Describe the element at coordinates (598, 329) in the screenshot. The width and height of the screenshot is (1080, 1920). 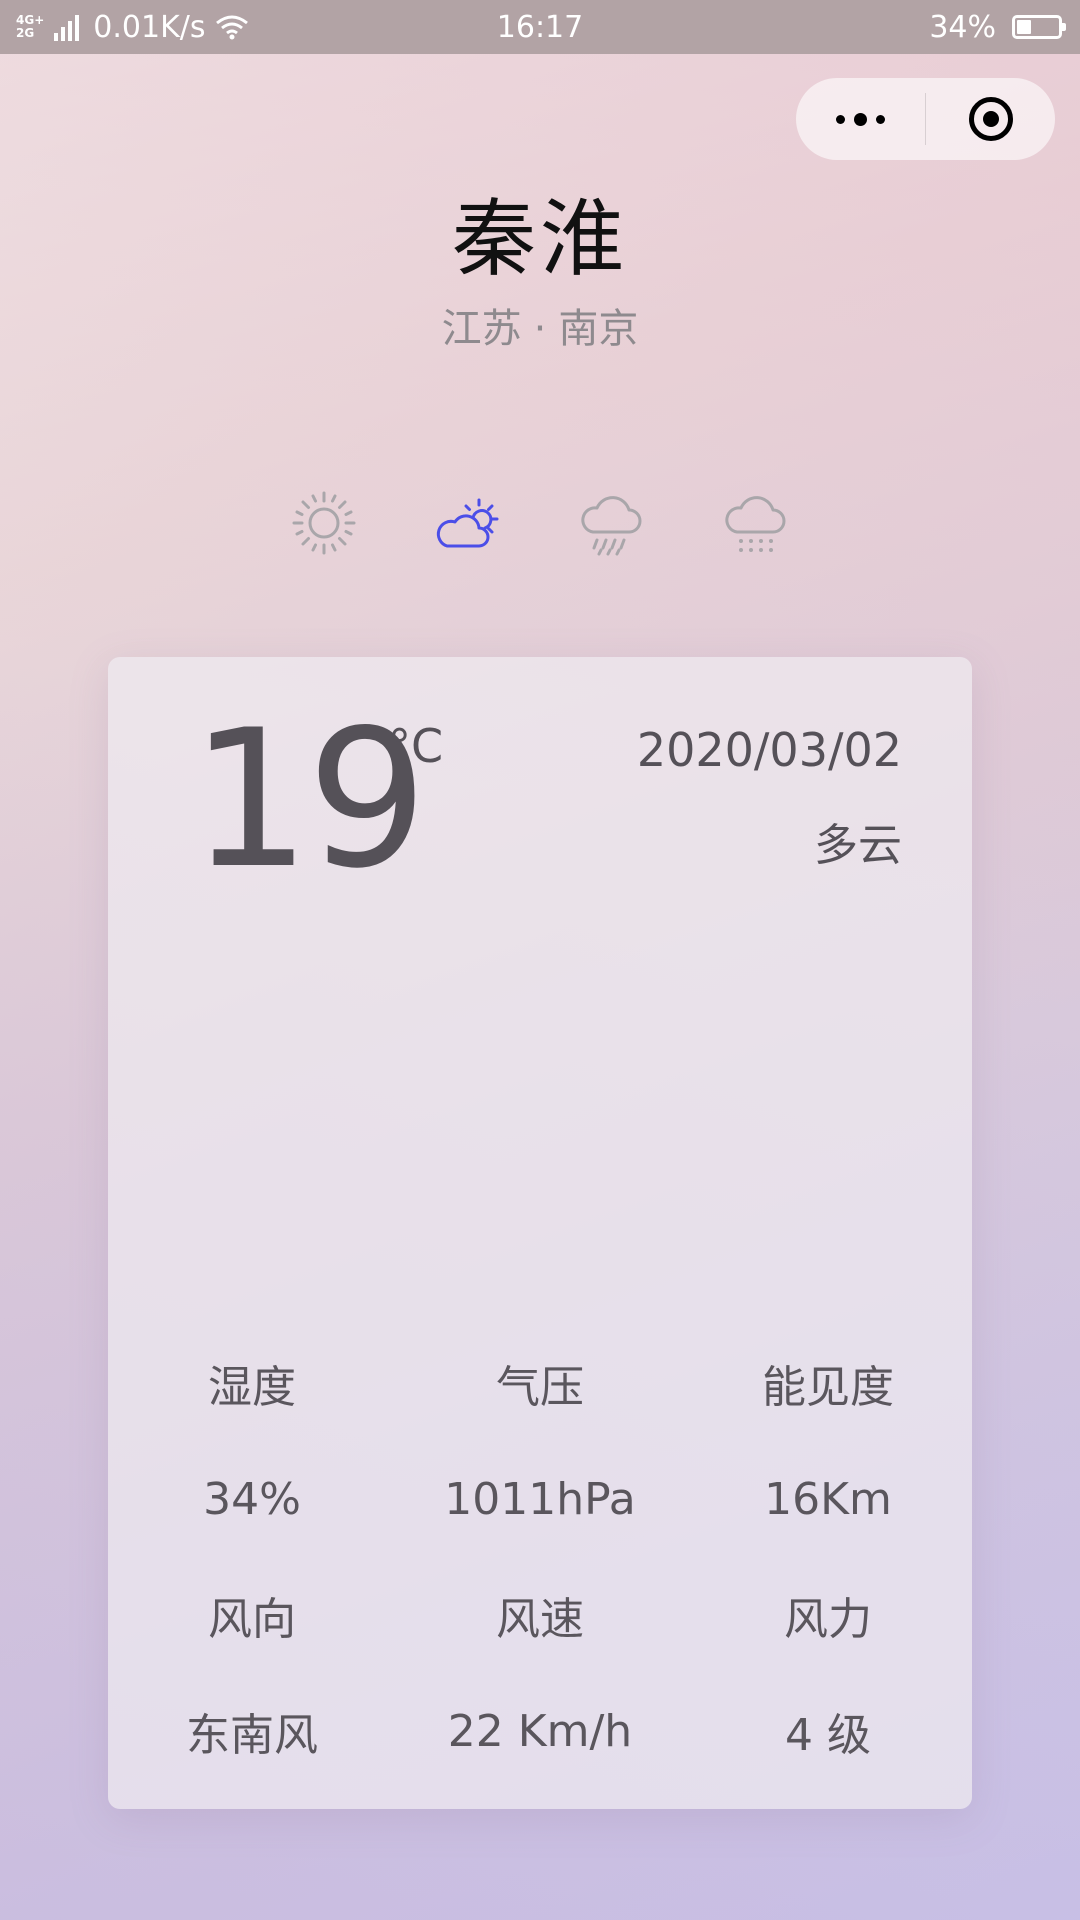
I see `city-parent: 南京` at that location.